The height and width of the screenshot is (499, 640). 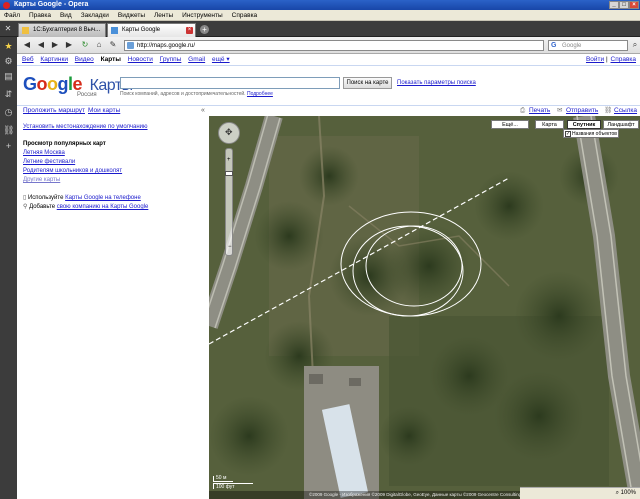 I want to click on help-link: Справка, so click(x=624, y=59).